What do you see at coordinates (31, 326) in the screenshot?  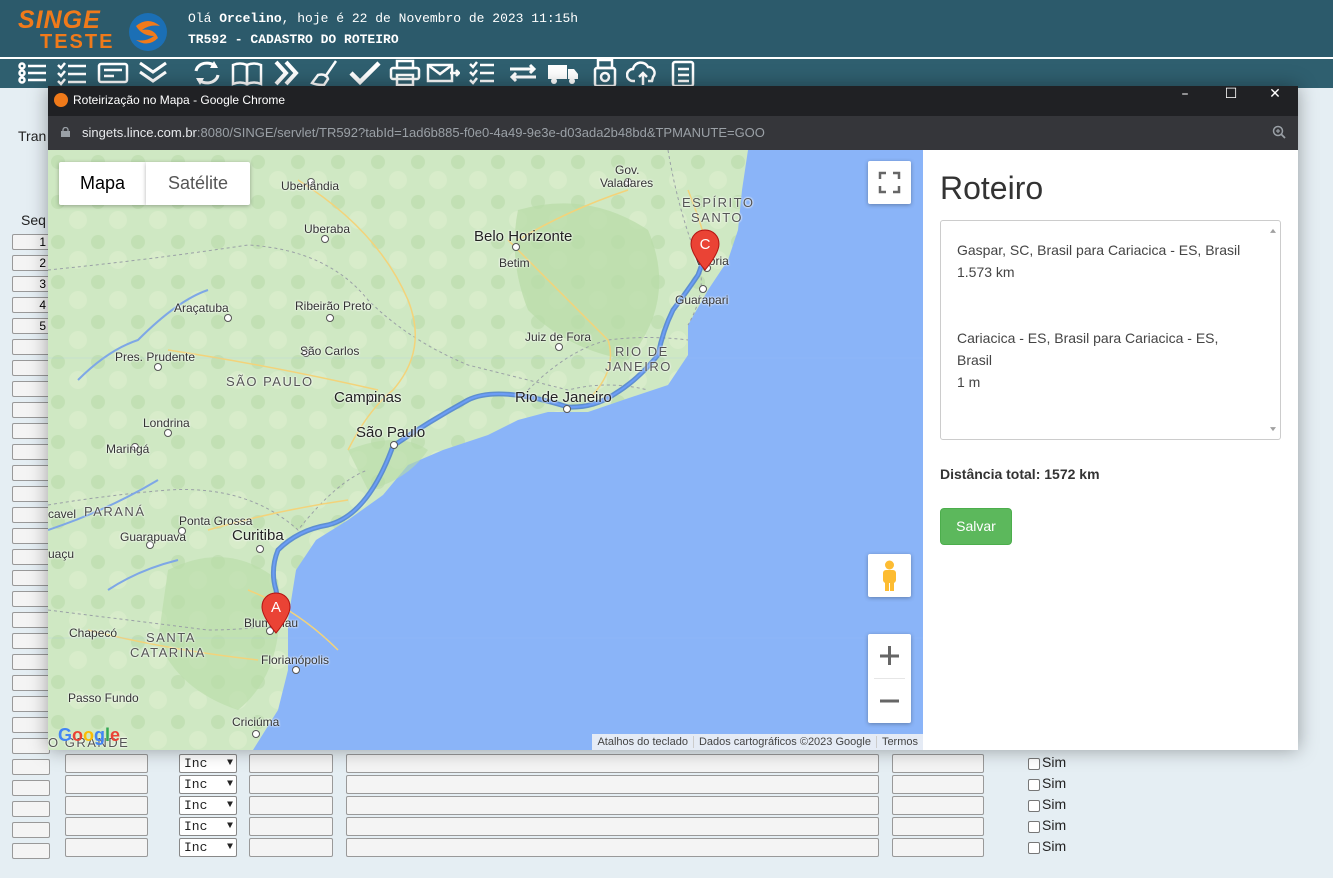 I see `sequence-input: 5` at bounding box center [31, 326].